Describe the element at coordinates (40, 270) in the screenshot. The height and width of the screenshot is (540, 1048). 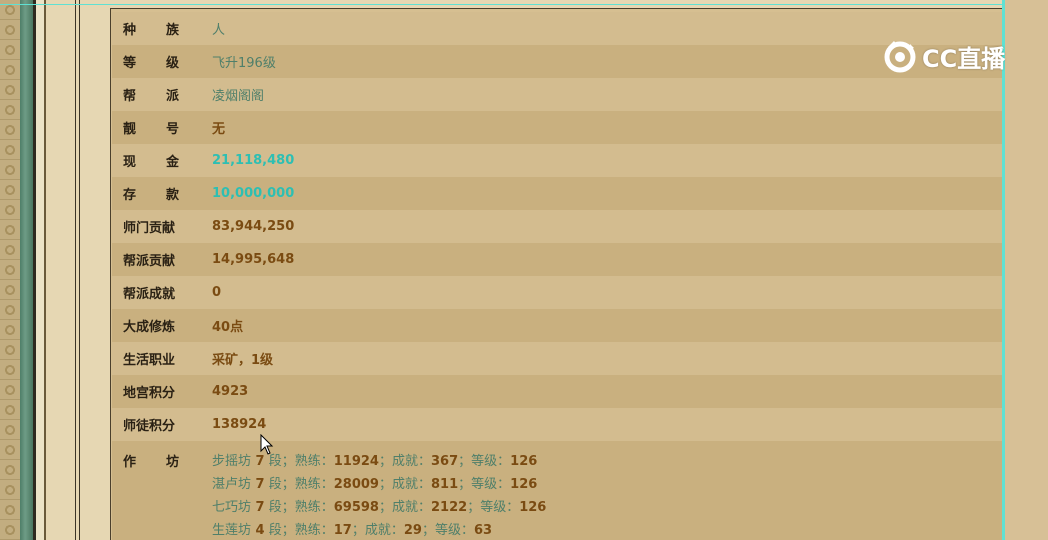
I see `frame-cream-border` at that location.